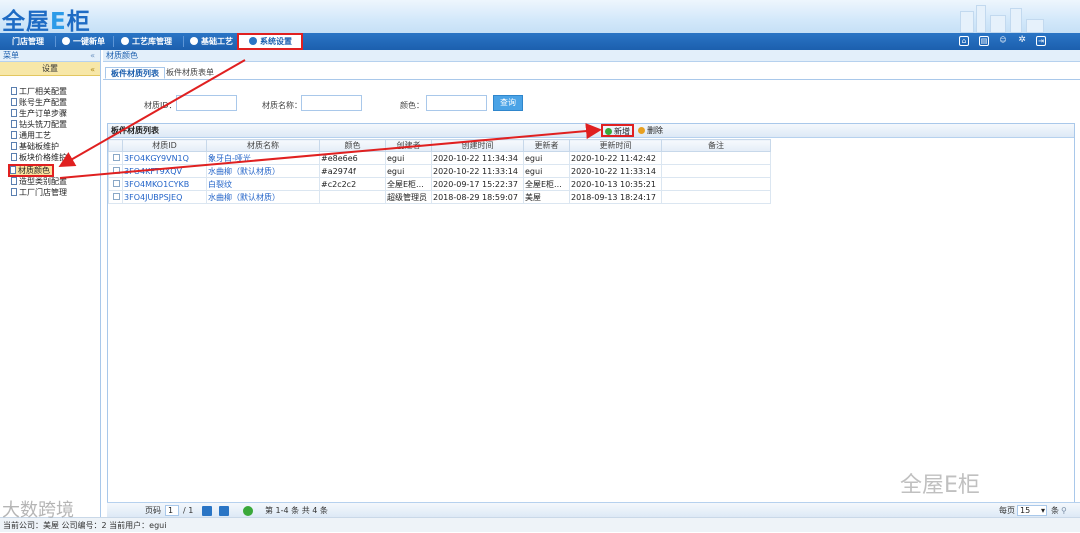  I want to click on table-header-row: 材质ID 材质名称 颜色 创建者 创建时间 更新者 更新时间 备注, so click(439, 145).